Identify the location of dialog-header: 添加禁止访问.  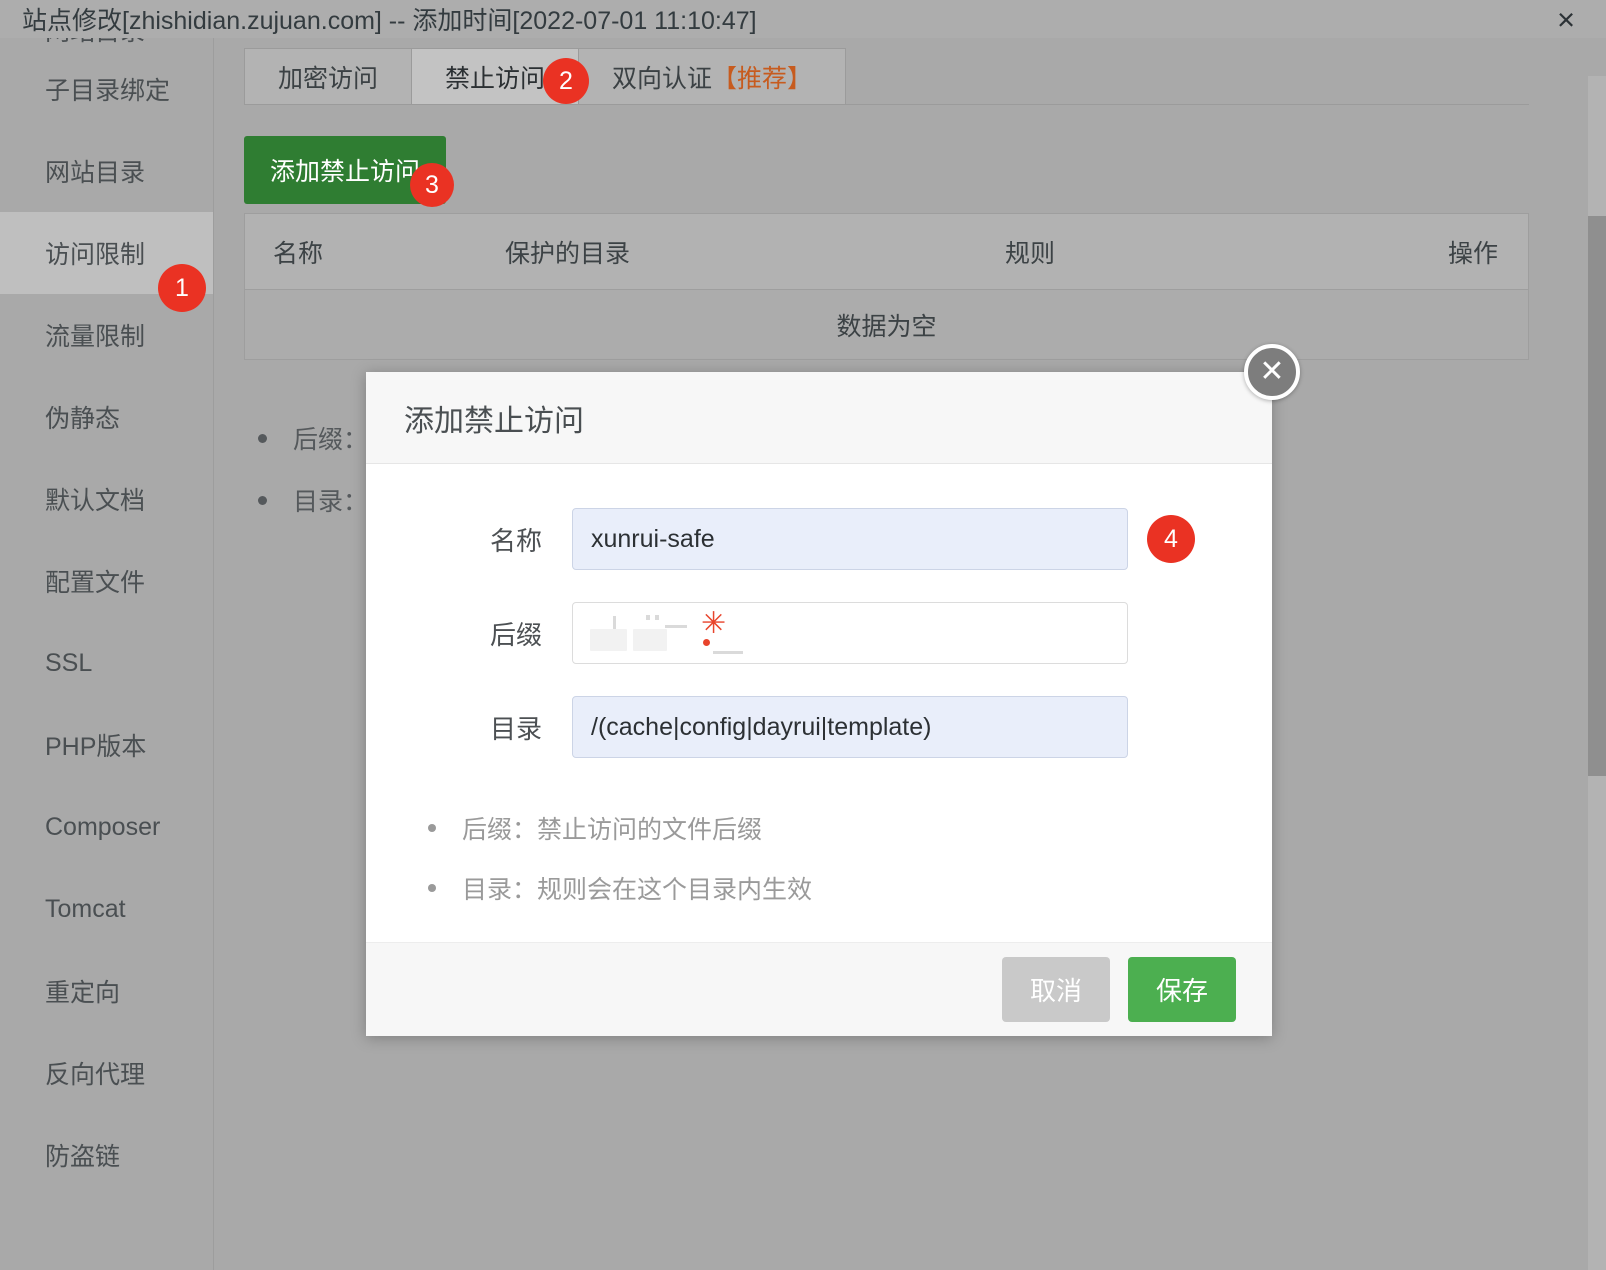
(819, 418).